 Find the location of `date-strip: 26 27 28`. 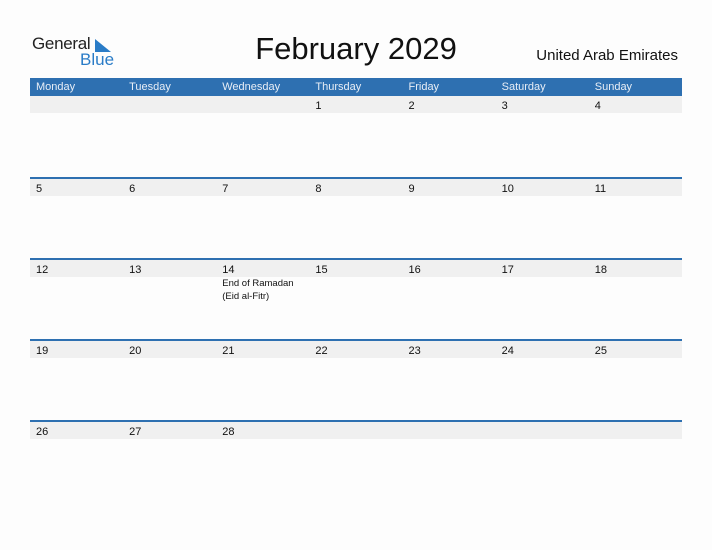

date-strip: 26 27 28 is located at coordinates (356, 430).